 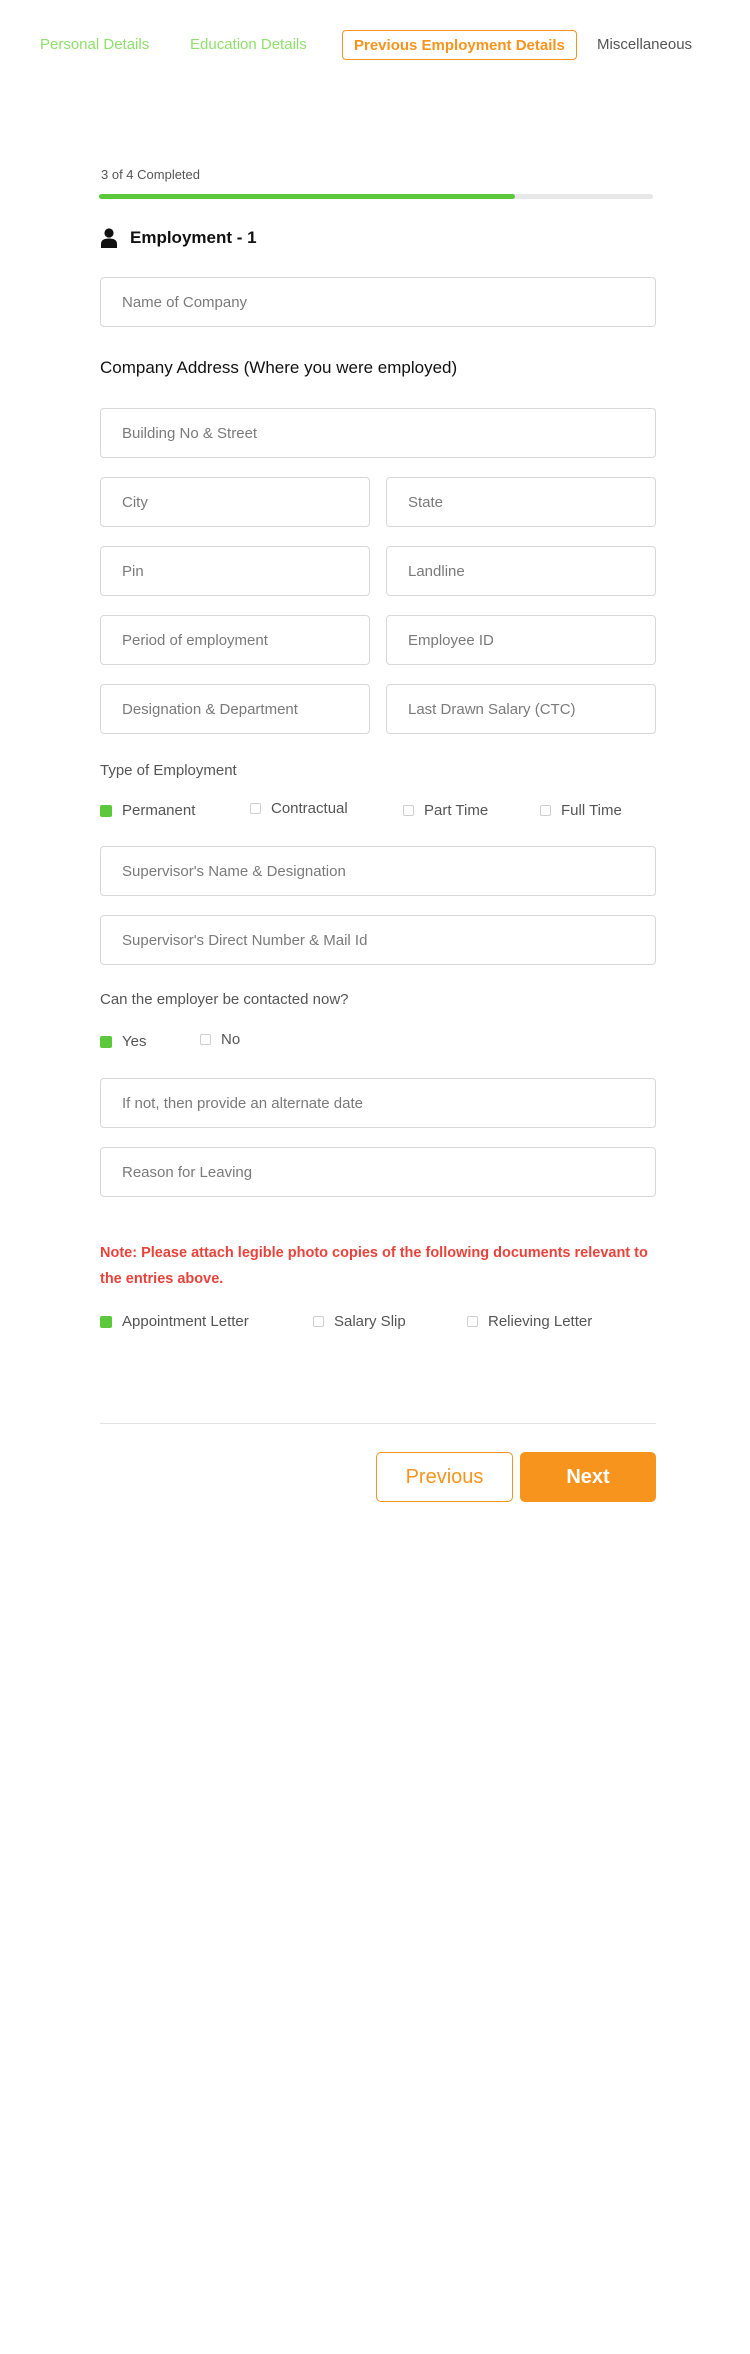 I want to click on document-relieving-letter: Relieving Letter, so click(x=529, y=1321).